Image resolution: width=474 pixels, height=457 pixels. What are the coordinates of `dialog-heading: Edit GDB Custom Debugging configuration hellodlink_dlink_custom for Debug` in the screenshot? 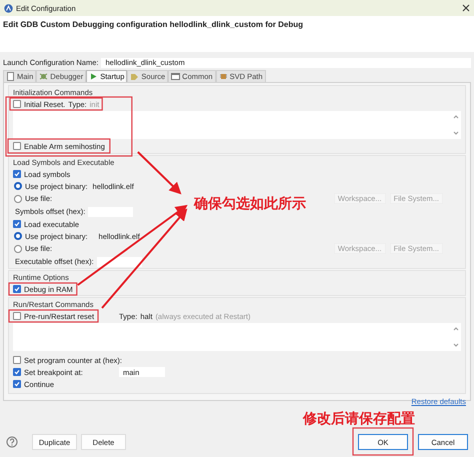 It's located at (153, 25).